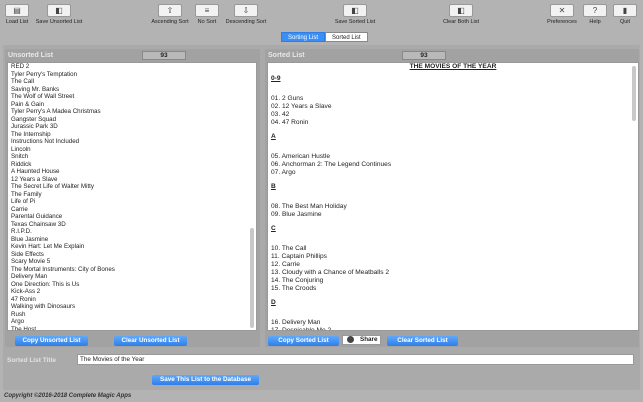 The width and height of the screenshot is (643, 402). I want to click on sorted-item: 09. Blue Jasmine, so click(296, 214).